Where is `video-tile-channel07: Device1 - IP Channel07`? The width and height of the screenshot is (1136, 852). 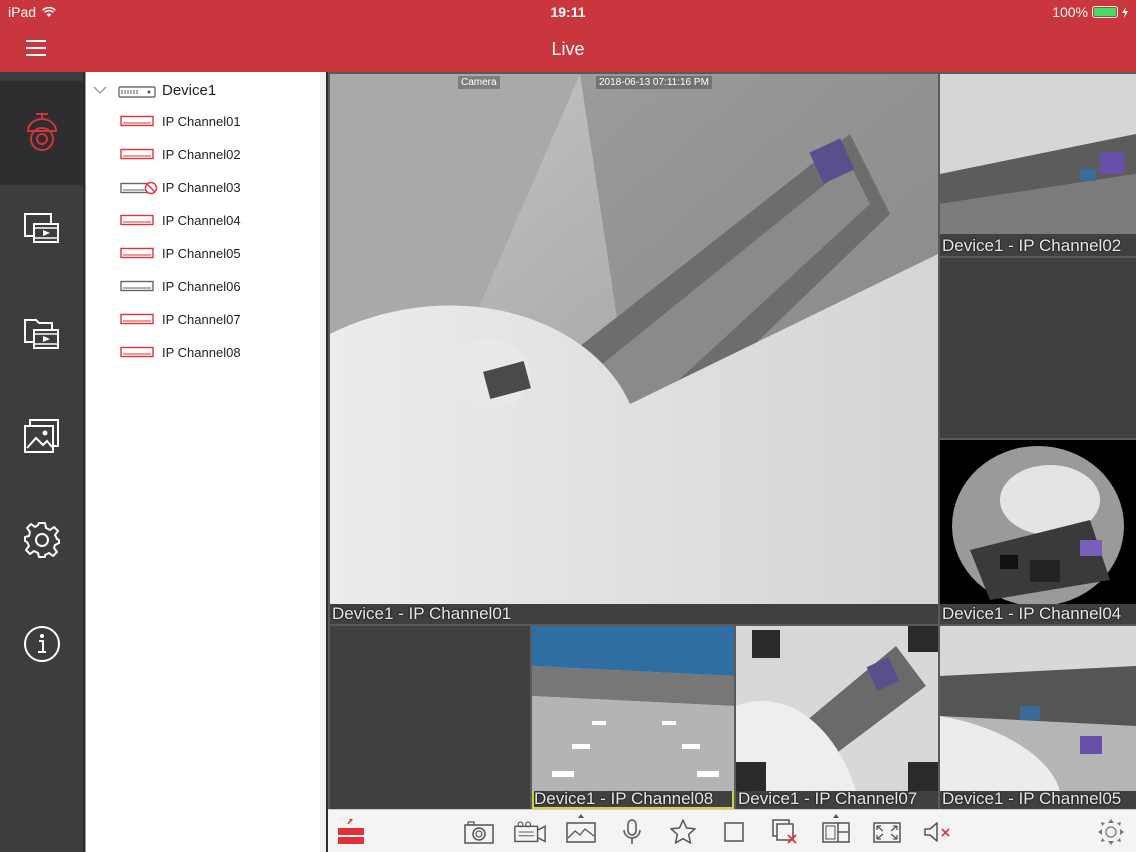 video-tile-channel07: Device1 - IP Channel07 is located at coordinates (837, 717).